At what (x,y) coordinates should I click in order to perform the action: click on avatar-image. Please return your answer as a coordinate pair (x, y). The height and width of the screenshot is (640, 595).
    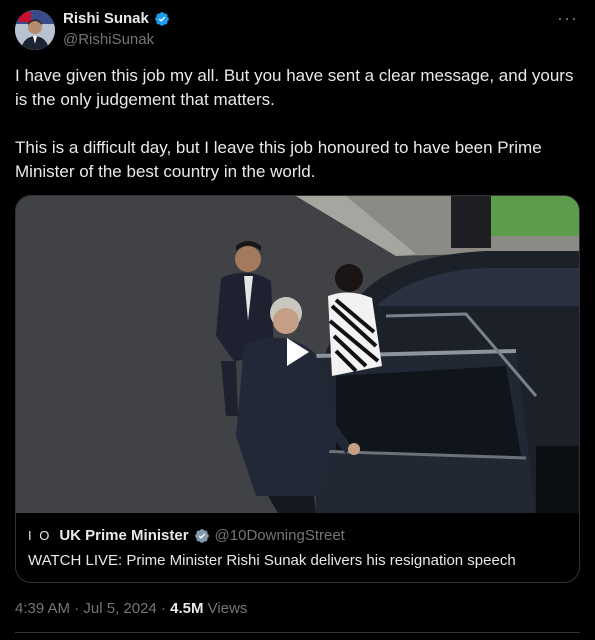
    Looking at the image, I should click on (35, 30).